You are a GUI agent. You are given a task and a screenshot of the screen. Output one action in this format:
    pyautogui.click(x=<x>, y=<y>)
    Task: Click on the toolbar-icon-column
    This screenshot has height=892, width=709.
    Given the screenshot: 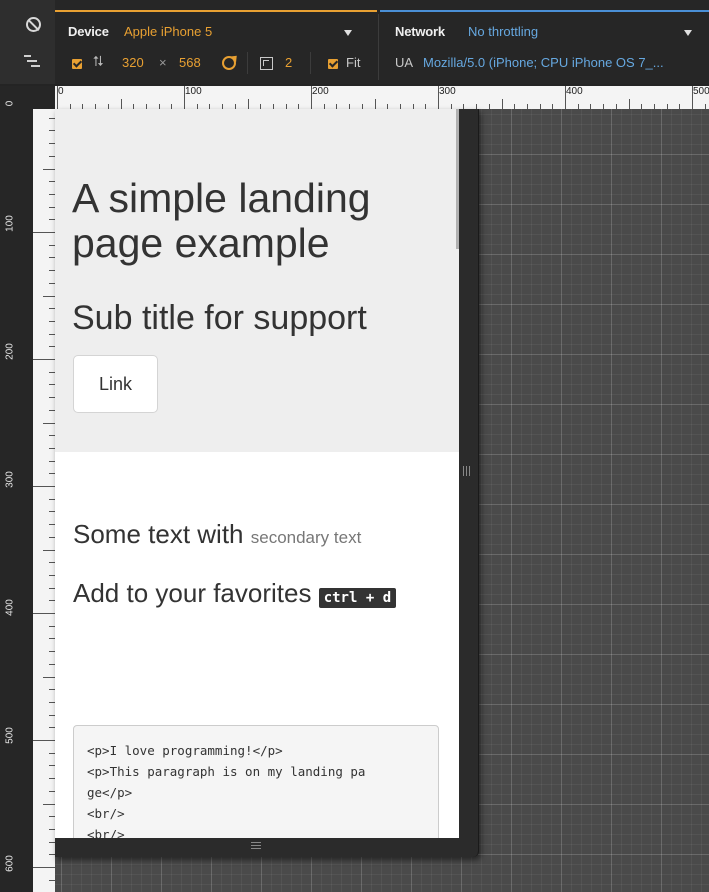 What is the action you would take?
    pyautogui.click(x=27, y=42)
    